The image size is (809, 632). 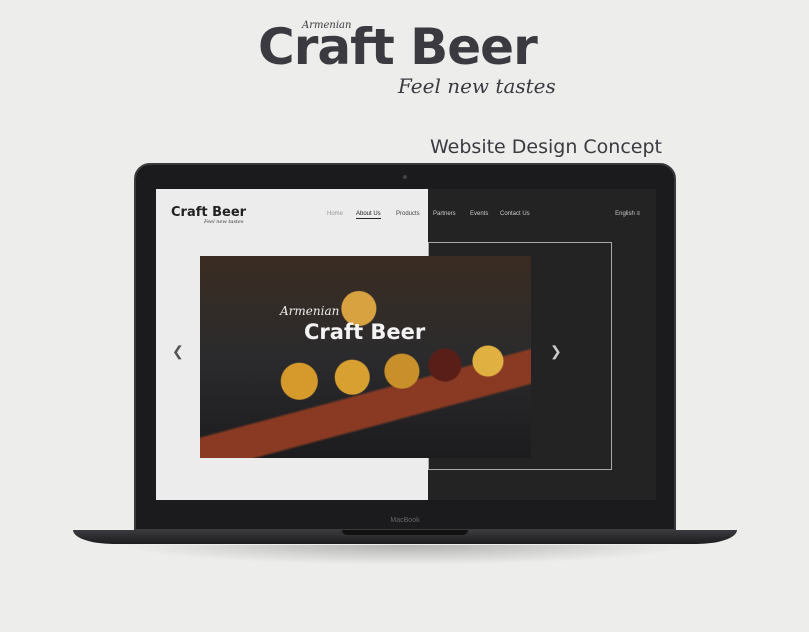 What do you see at coordinates (556, 351) in the screenshot?
I see `chevron-right-icon: ❯` at bounding box center [556, 351].